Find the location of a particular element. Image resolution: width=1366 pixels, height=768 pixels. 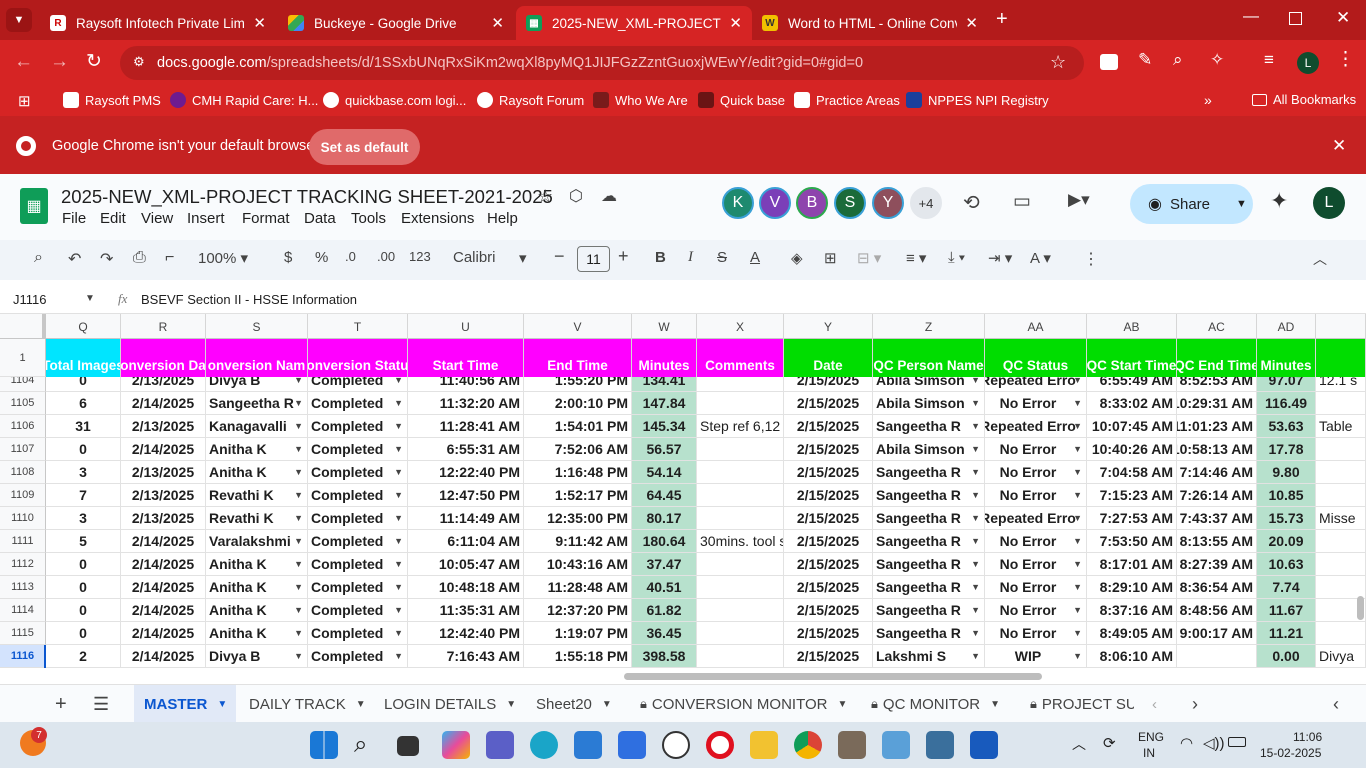

table-cell: 36.45 is located at coordinates (664, 633).